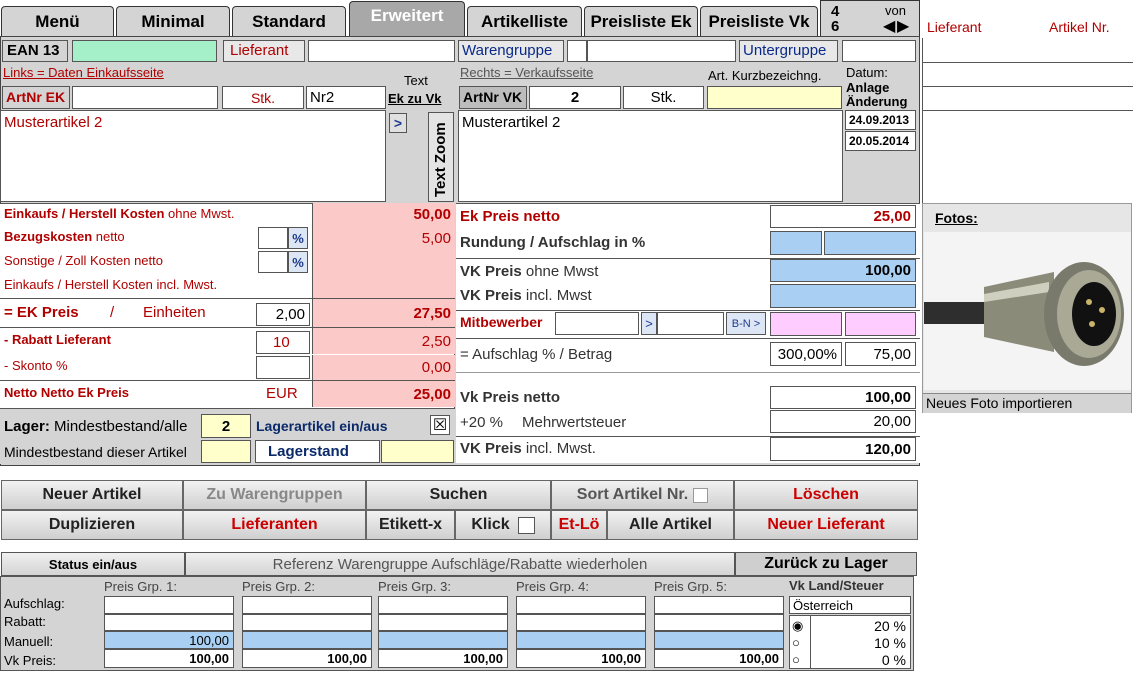 This screenshot has height=675, width=1133. Describe the element at coordinates (503, 525) in the screenshot. I see `klick-button: Klick` at that location.